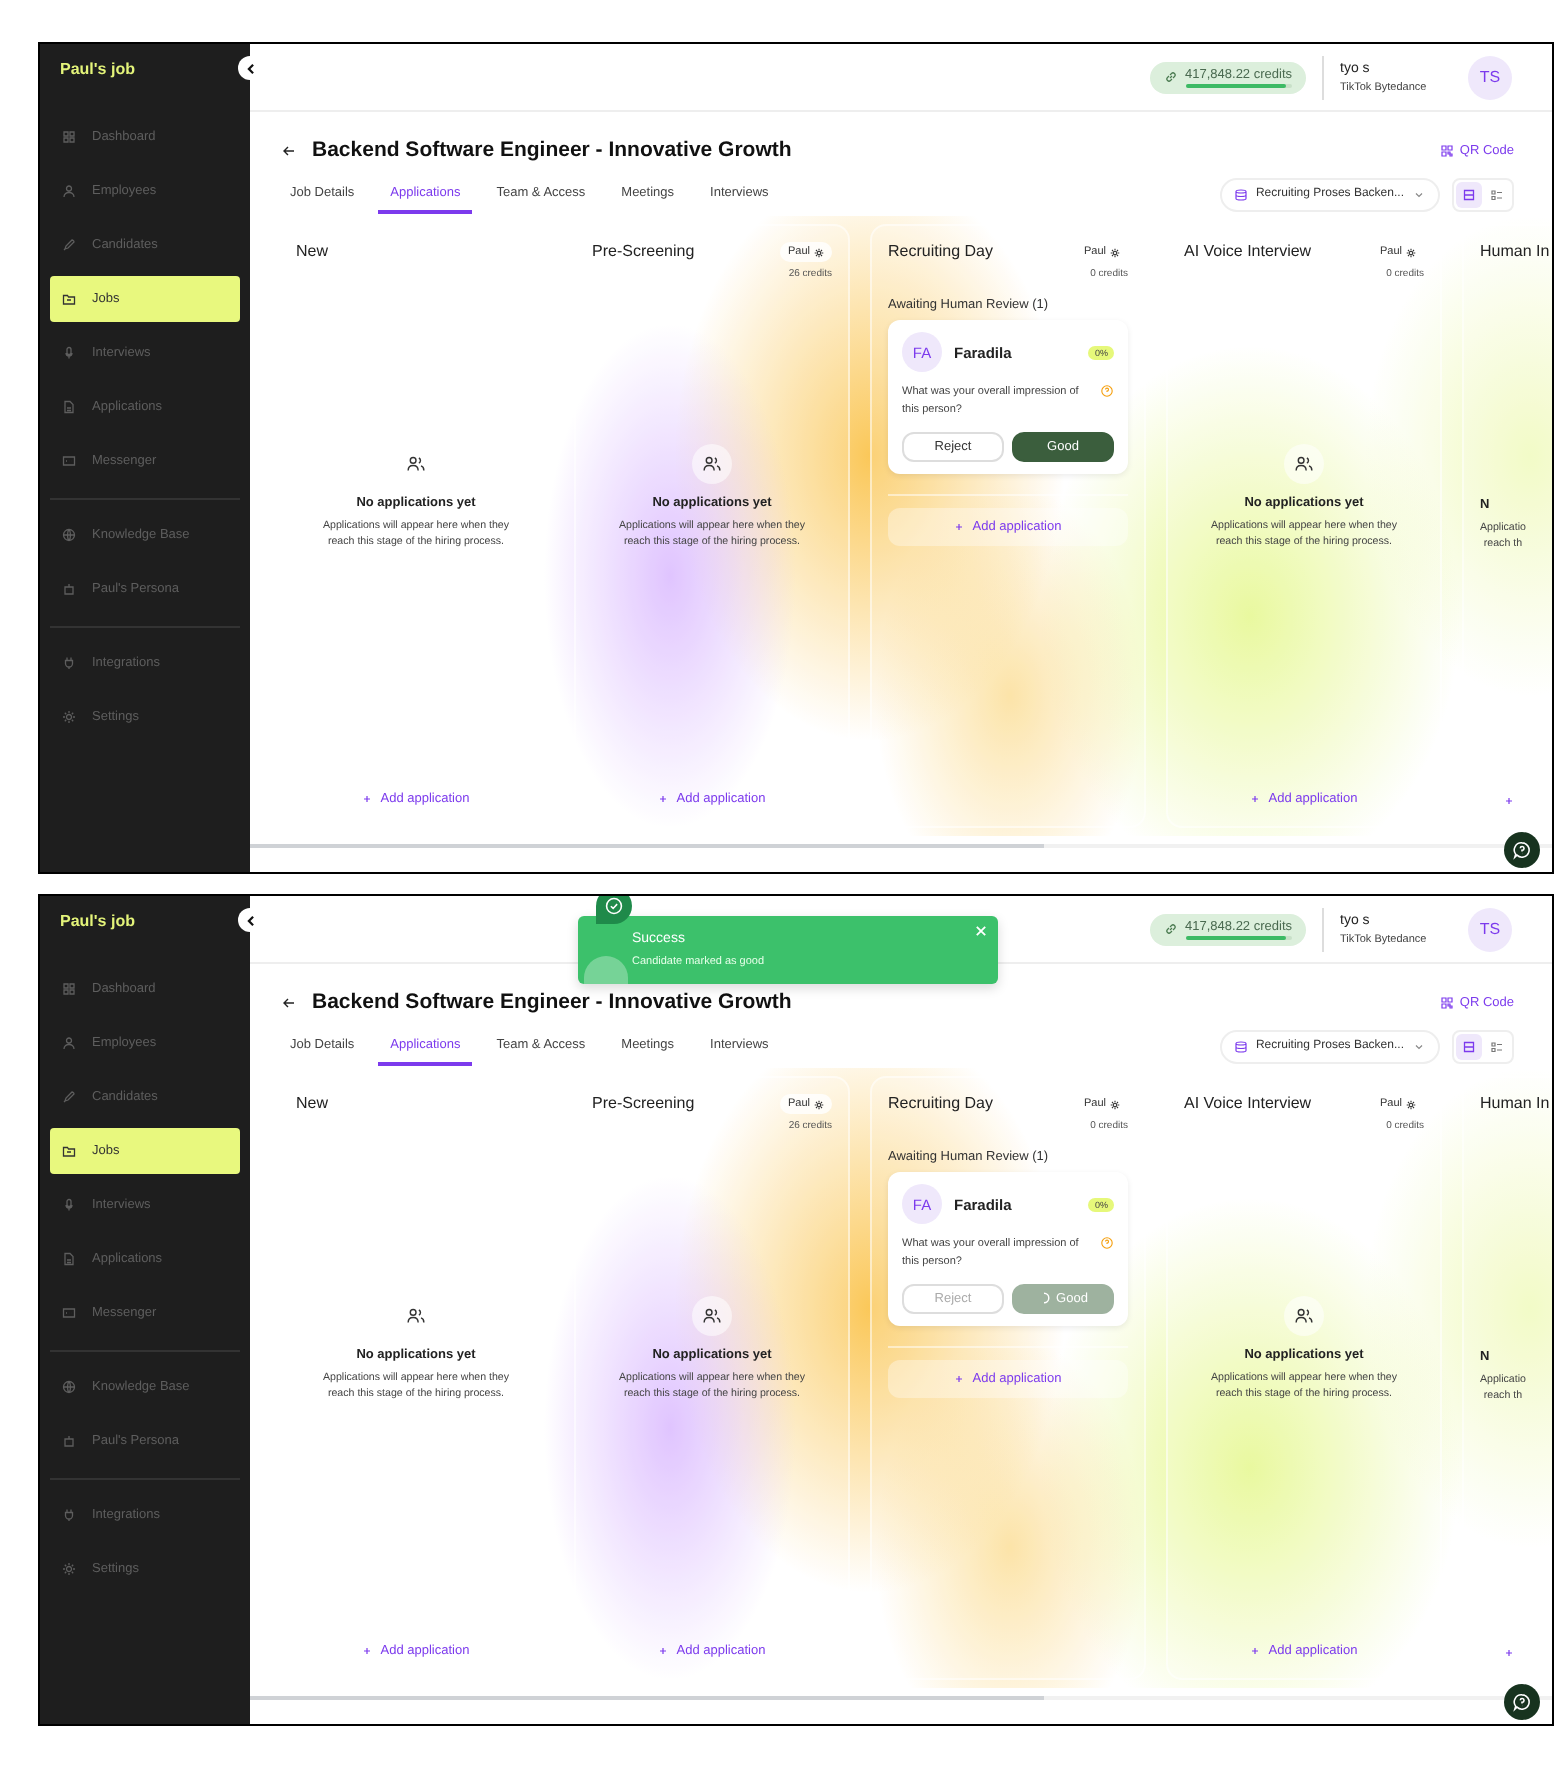 The width and height of the screenshot is (1558, 1768). What do you see at coordinates (606, 970) in the screenshot?
I see `bubble-decoration` at bounding box center [606, 970].